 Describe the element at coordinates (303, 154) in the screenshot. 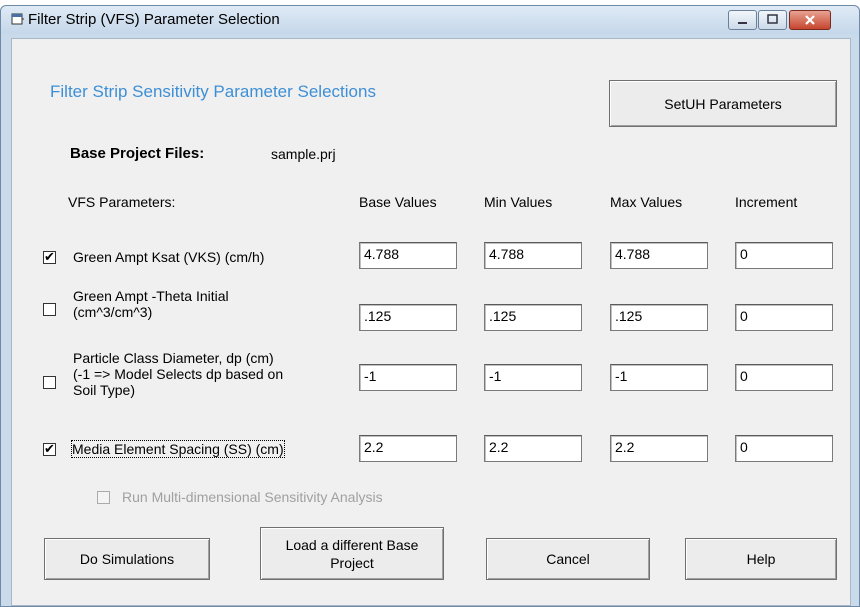

I see `base-project-value: sample.prj` at that location.